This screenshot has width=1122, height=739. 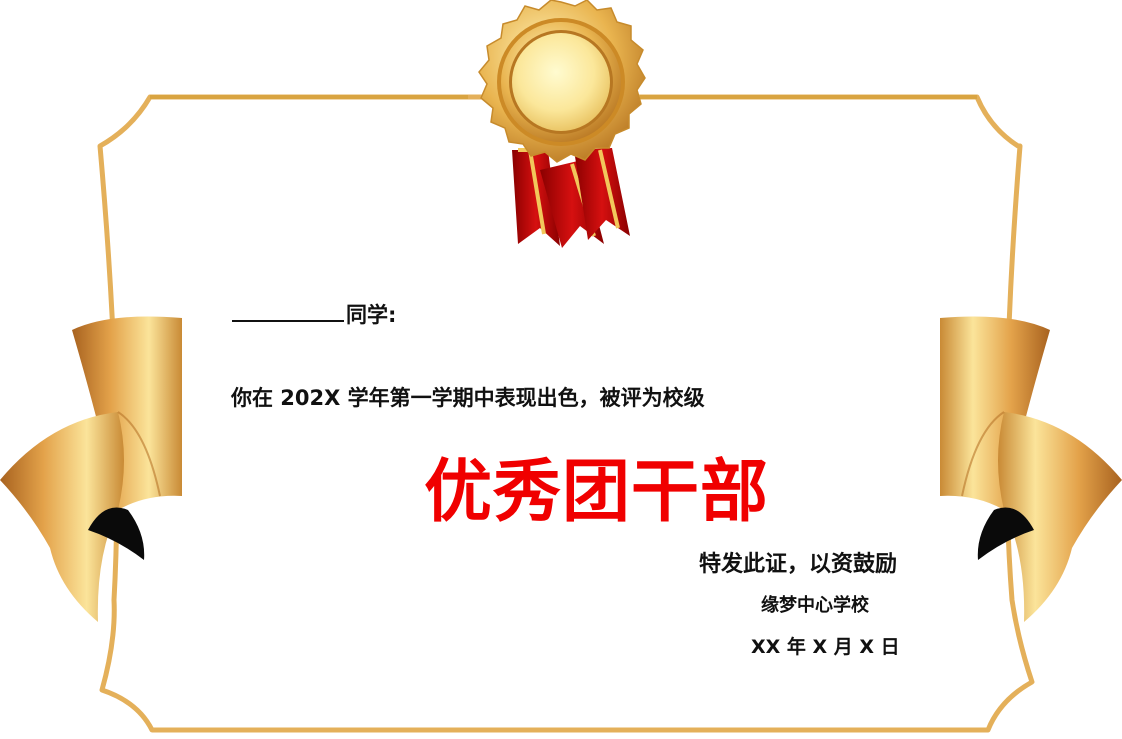 What do you see at coordinates (597, 492) in the screenshot?
I see `award-title: 优秀团干部` at bounding box center [597, 492].